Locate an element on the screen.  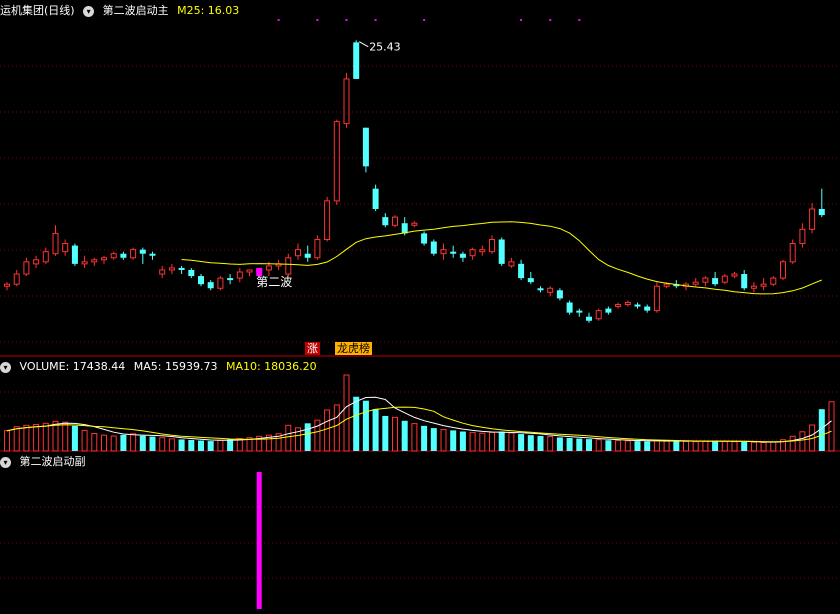
ma5-value: MA5: 15939.73 is located at coordinates (175, 366).